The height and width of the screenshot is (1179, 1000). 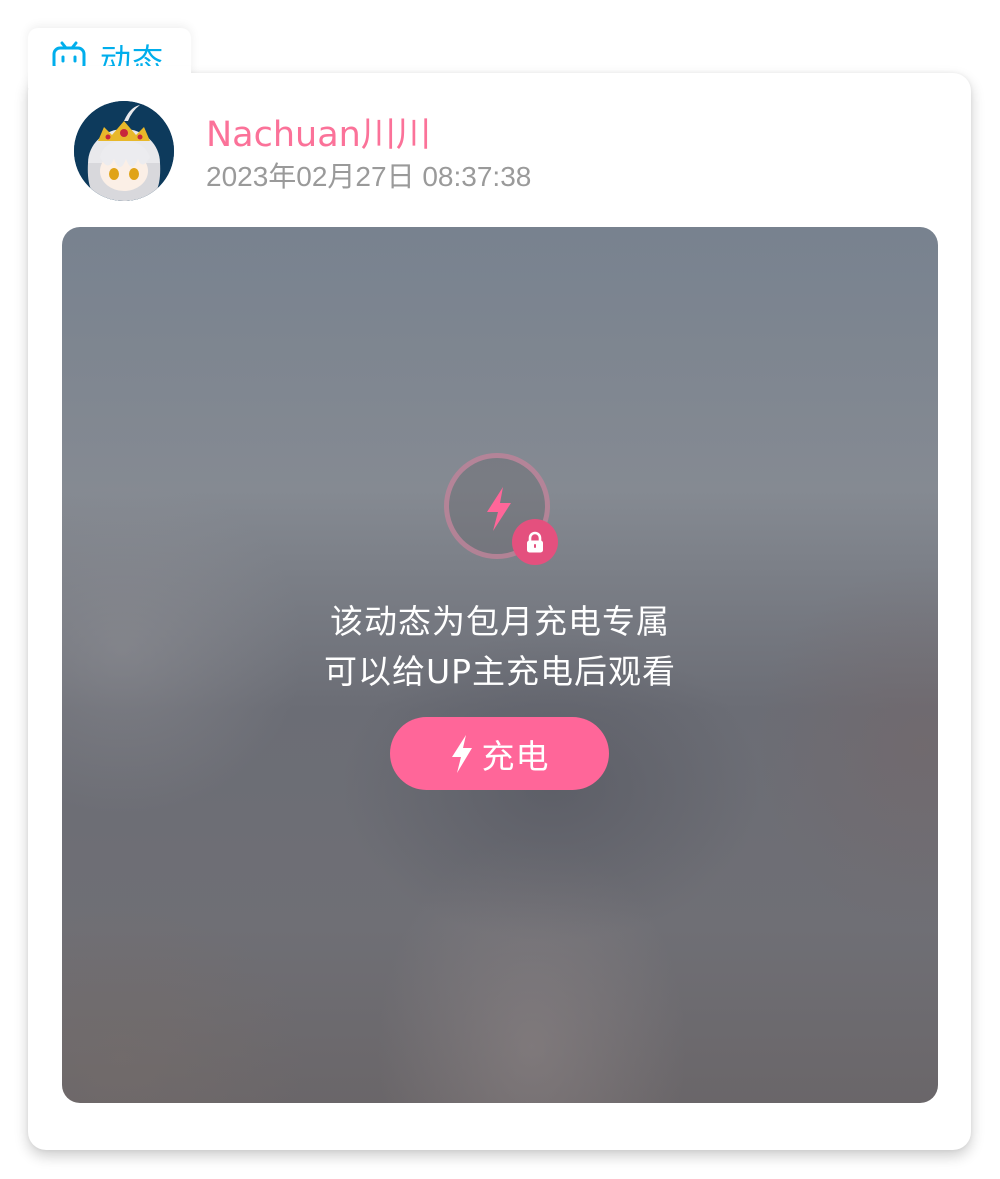 What do you see at coordinates (500, 621) in the screenshot?
I see `lock-message-line1: 该动态为包月充电专属` at bounding box center [500, 621].